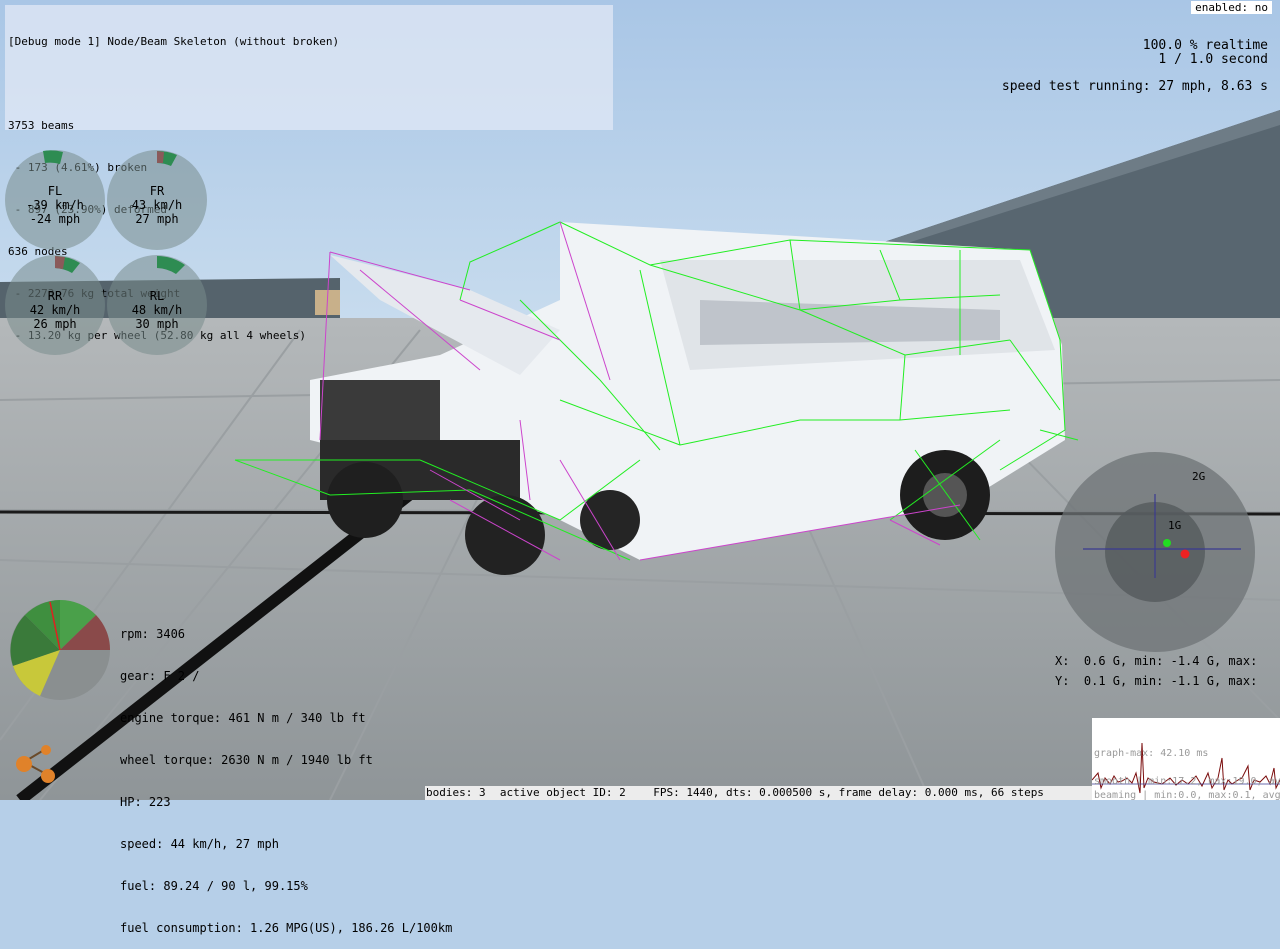 Image resolution: width=1280 pixels, height=949 pixels. What do you see at coordinates (160, 676) in the screenshot?
I see `engine-gear: gear: F 2 /` at bounding box center [160, 676].